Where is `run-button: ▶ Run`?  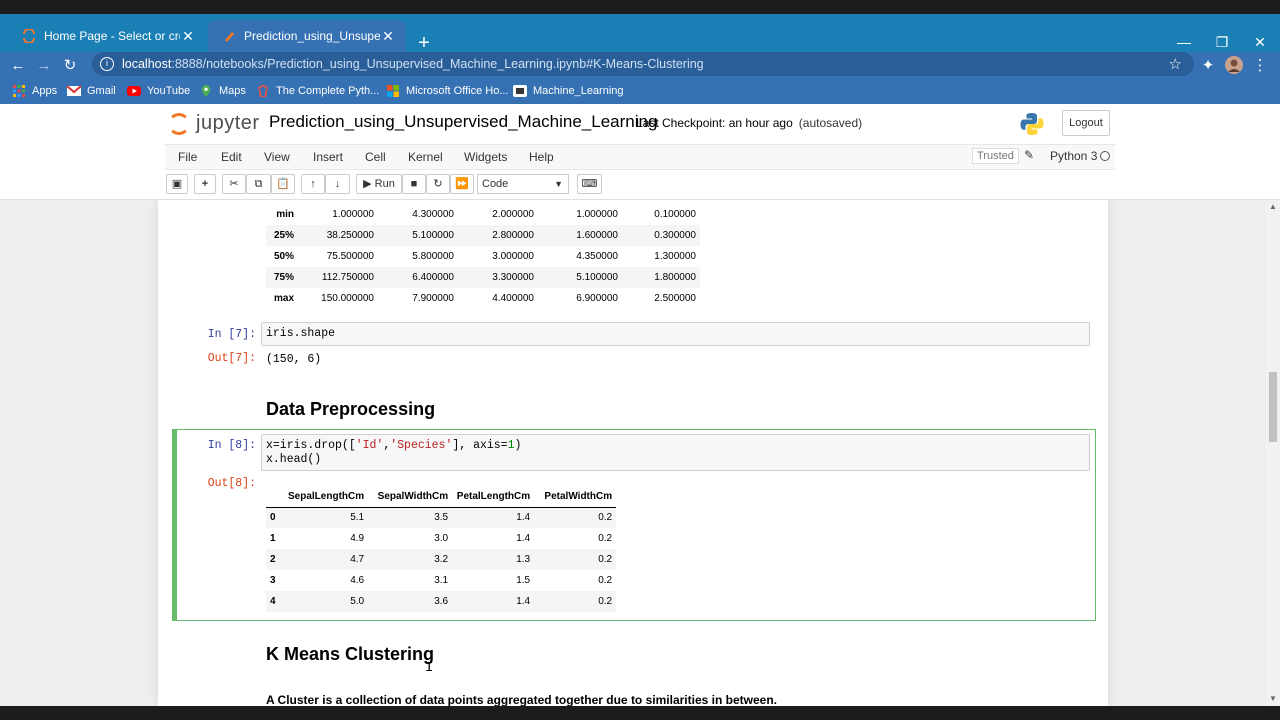
run-button: ▶ Run is located at coordinates (379, 184).